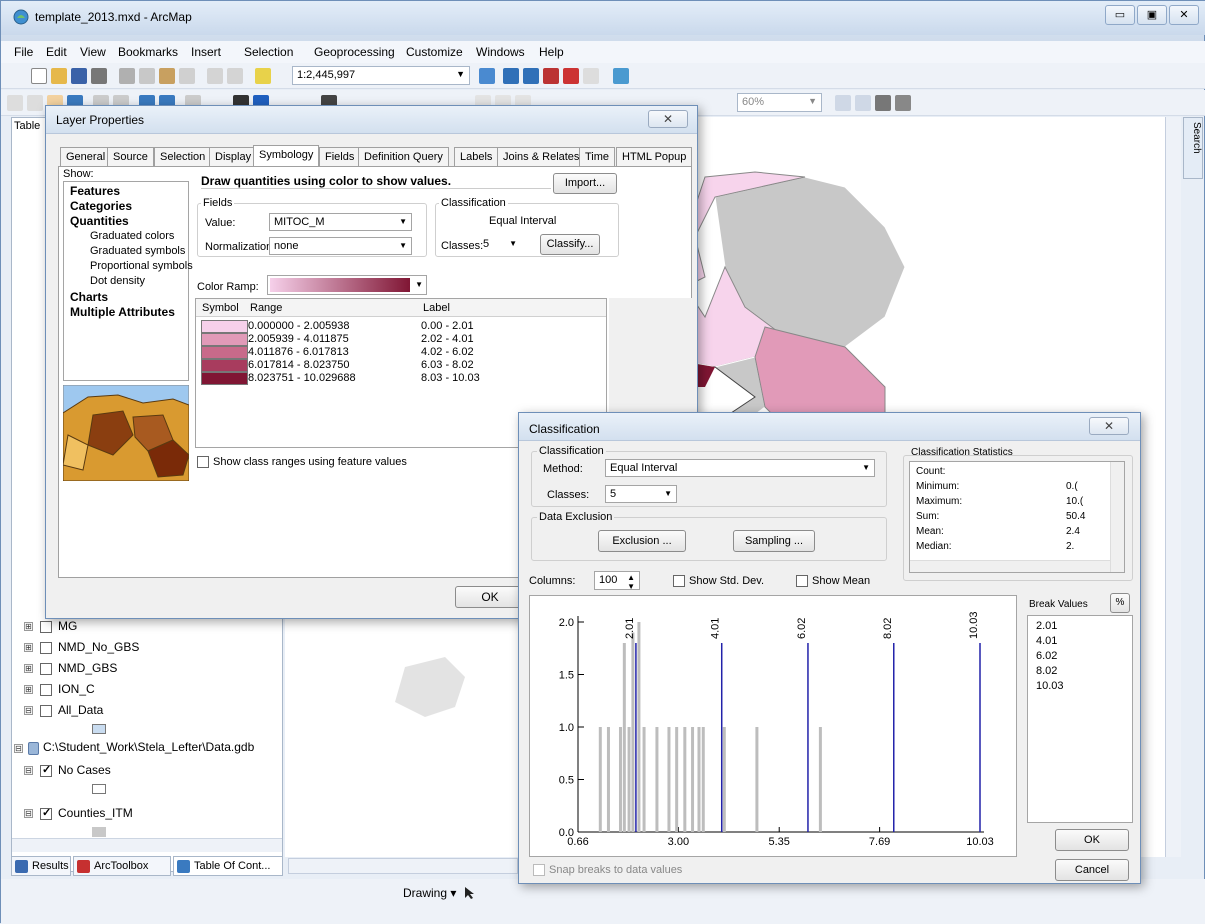 This screenshot has width=1205, height=924. What do you see at coordinates (1092, 840) in the screenshot?
I see `classification-ok-button: OK` at bounding box center [1092, 840].